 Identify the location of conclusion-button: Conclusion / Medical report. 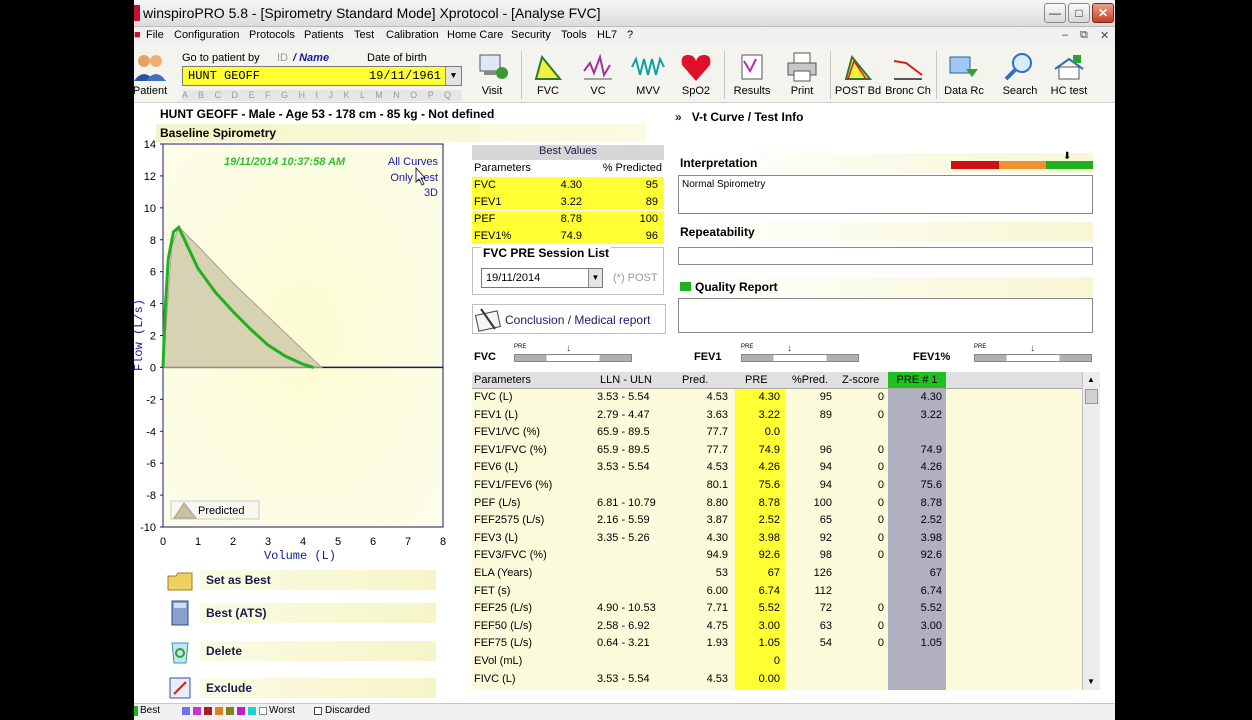
(569, 319).